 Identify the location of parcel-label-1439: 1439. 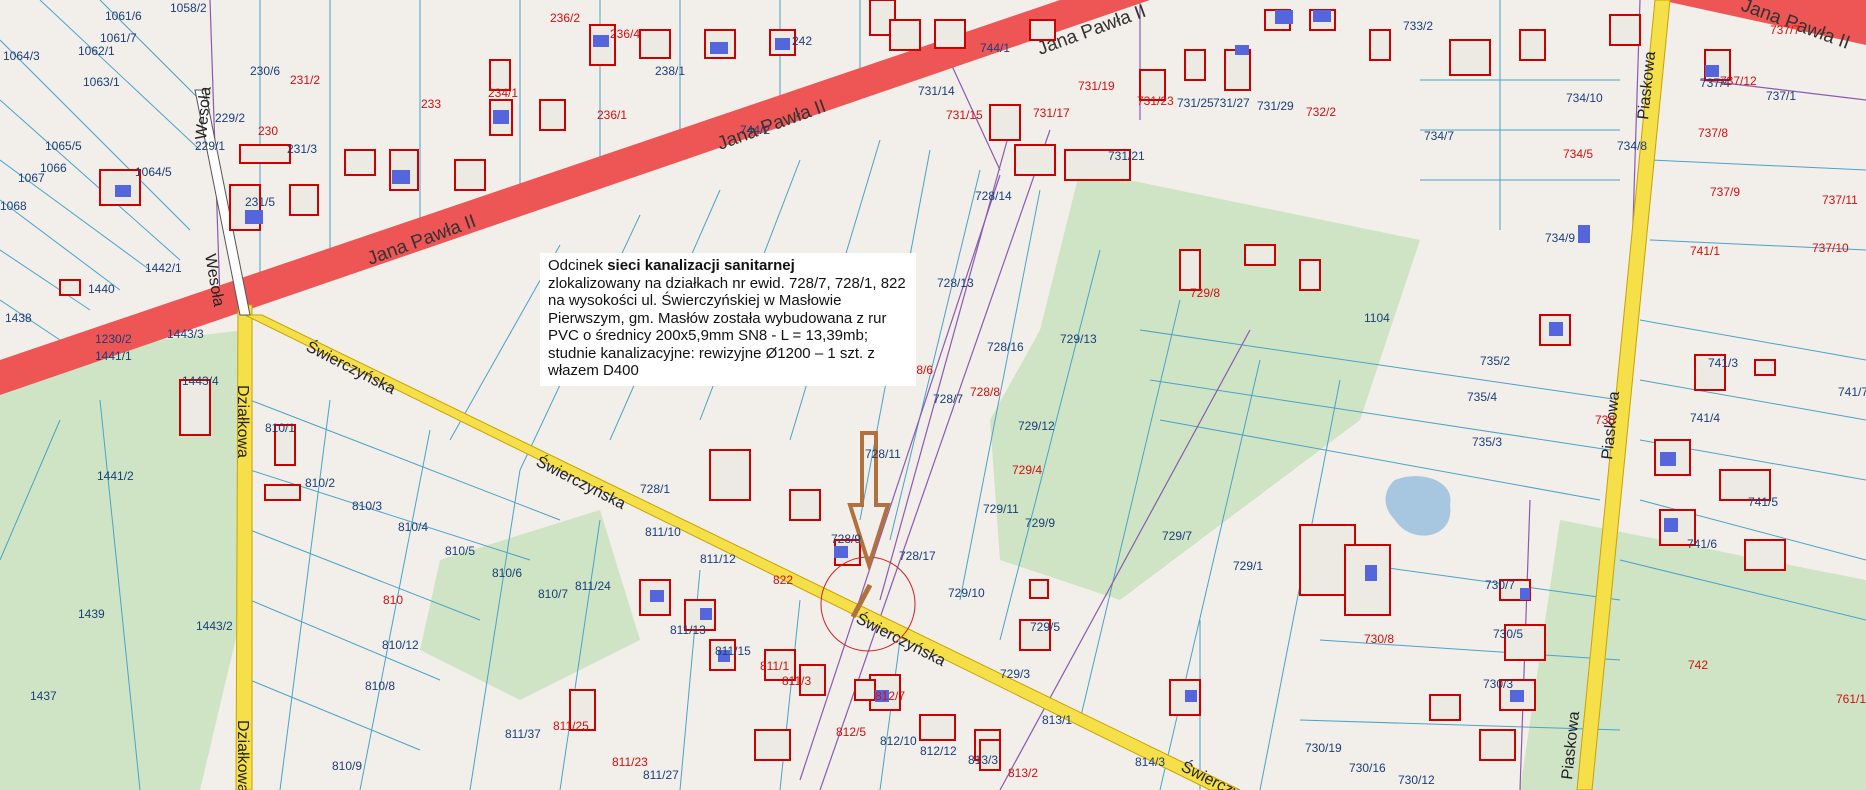
(91, 614).